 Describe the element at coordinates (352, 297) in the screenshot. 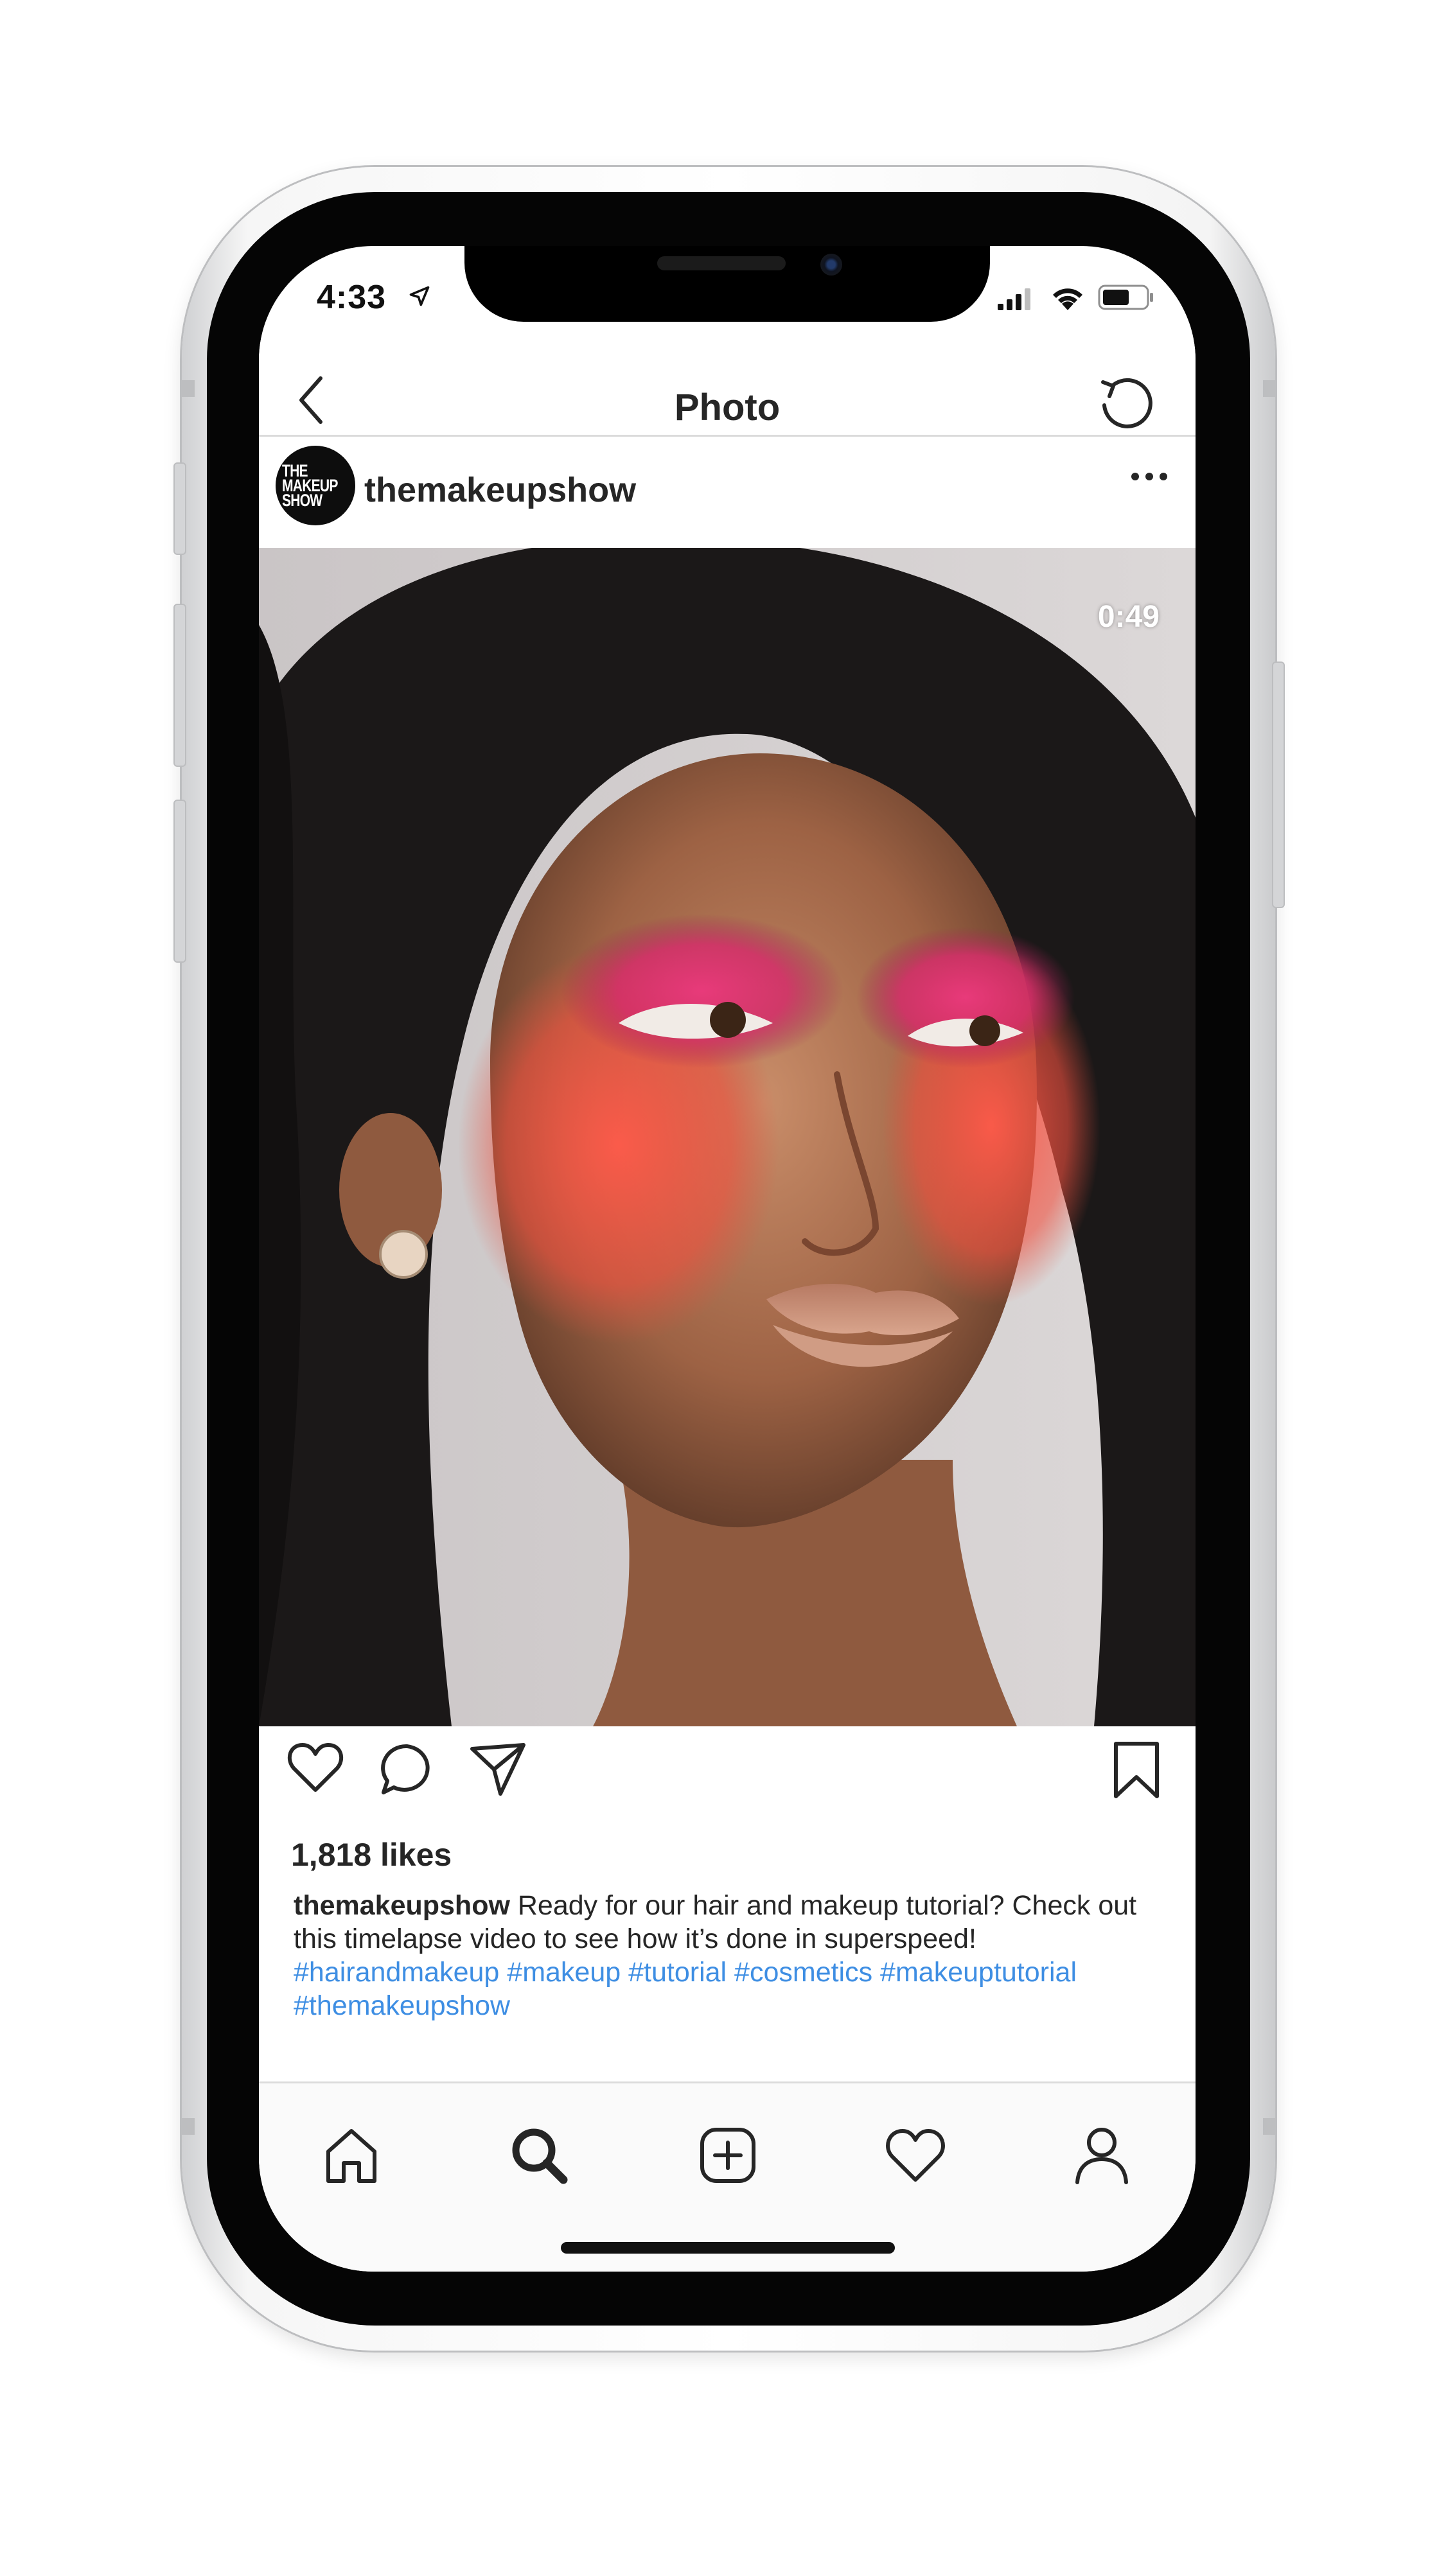

I see `status-time: 4:33` at that location.